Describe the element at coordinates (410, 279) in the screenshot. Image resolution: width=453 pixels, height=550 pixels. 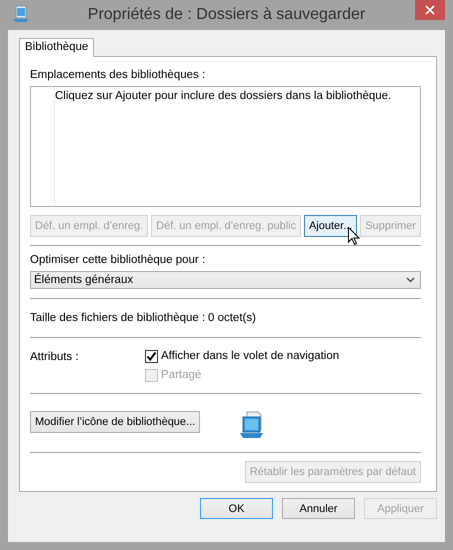
I see `chevron-down-icon` at that location.